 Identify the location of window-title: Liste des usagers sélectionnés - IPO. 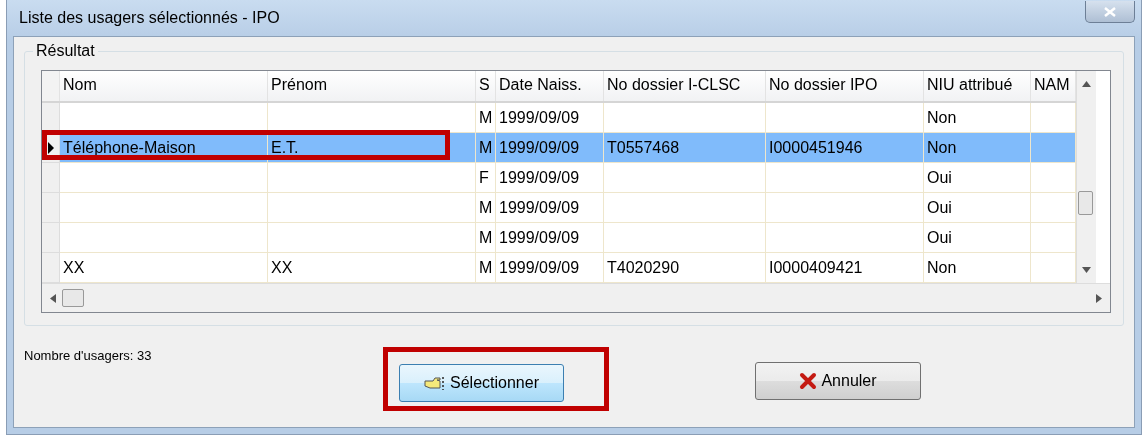
(149, 18).